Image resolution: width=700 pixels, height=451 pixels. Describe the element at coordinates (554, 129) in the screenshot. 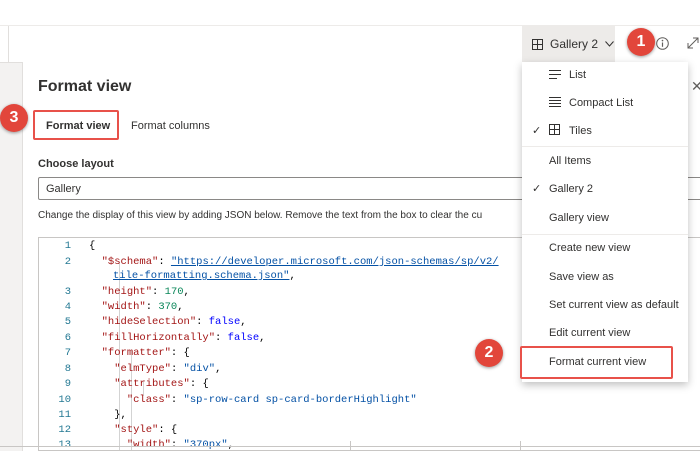

I see `tiles-icon` at that location.